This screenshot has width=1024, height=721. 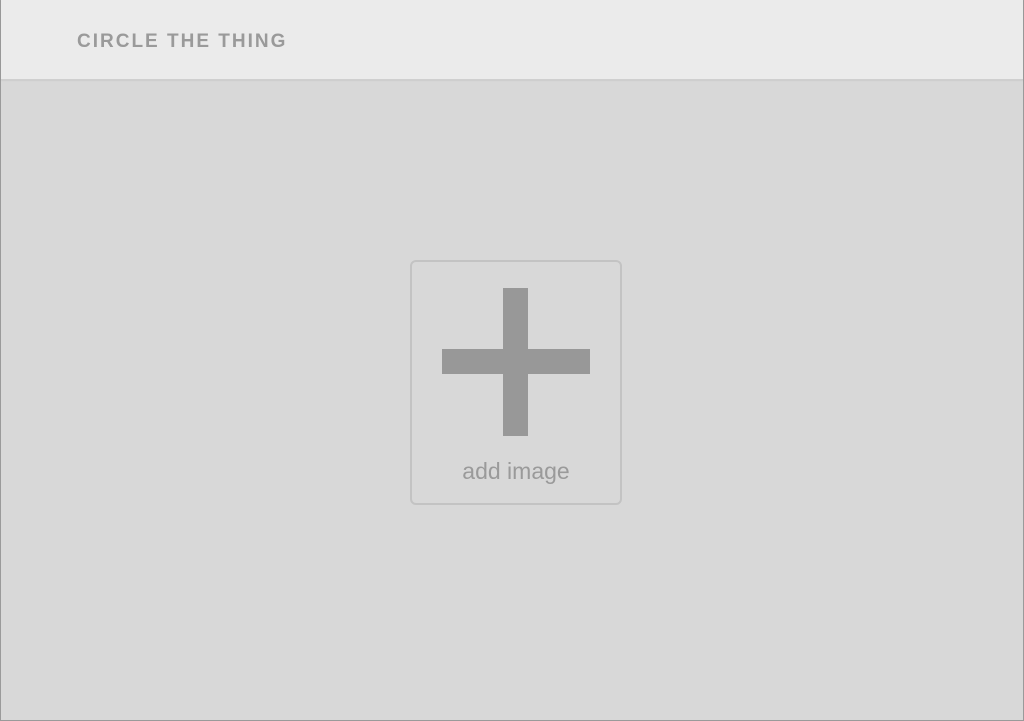 What do you see at coordinates (516, 471) in the screenshot?
I see `add-image-label: add image` at bounding box center [516, 471].